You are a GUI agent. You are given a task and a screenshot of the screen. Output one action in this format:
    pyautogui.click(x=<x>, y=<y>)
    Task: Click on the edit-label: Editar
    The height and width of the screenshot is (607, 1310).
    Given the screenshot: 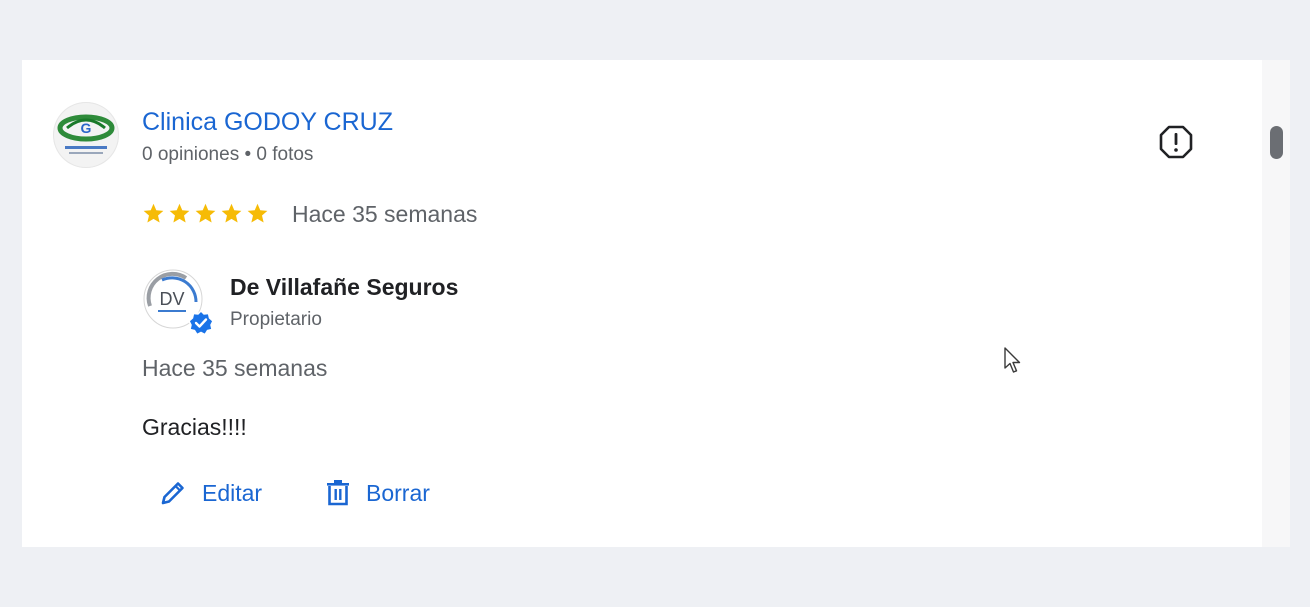 What is the action you would take?
    pyautogui.click(x=232, y=492)
    